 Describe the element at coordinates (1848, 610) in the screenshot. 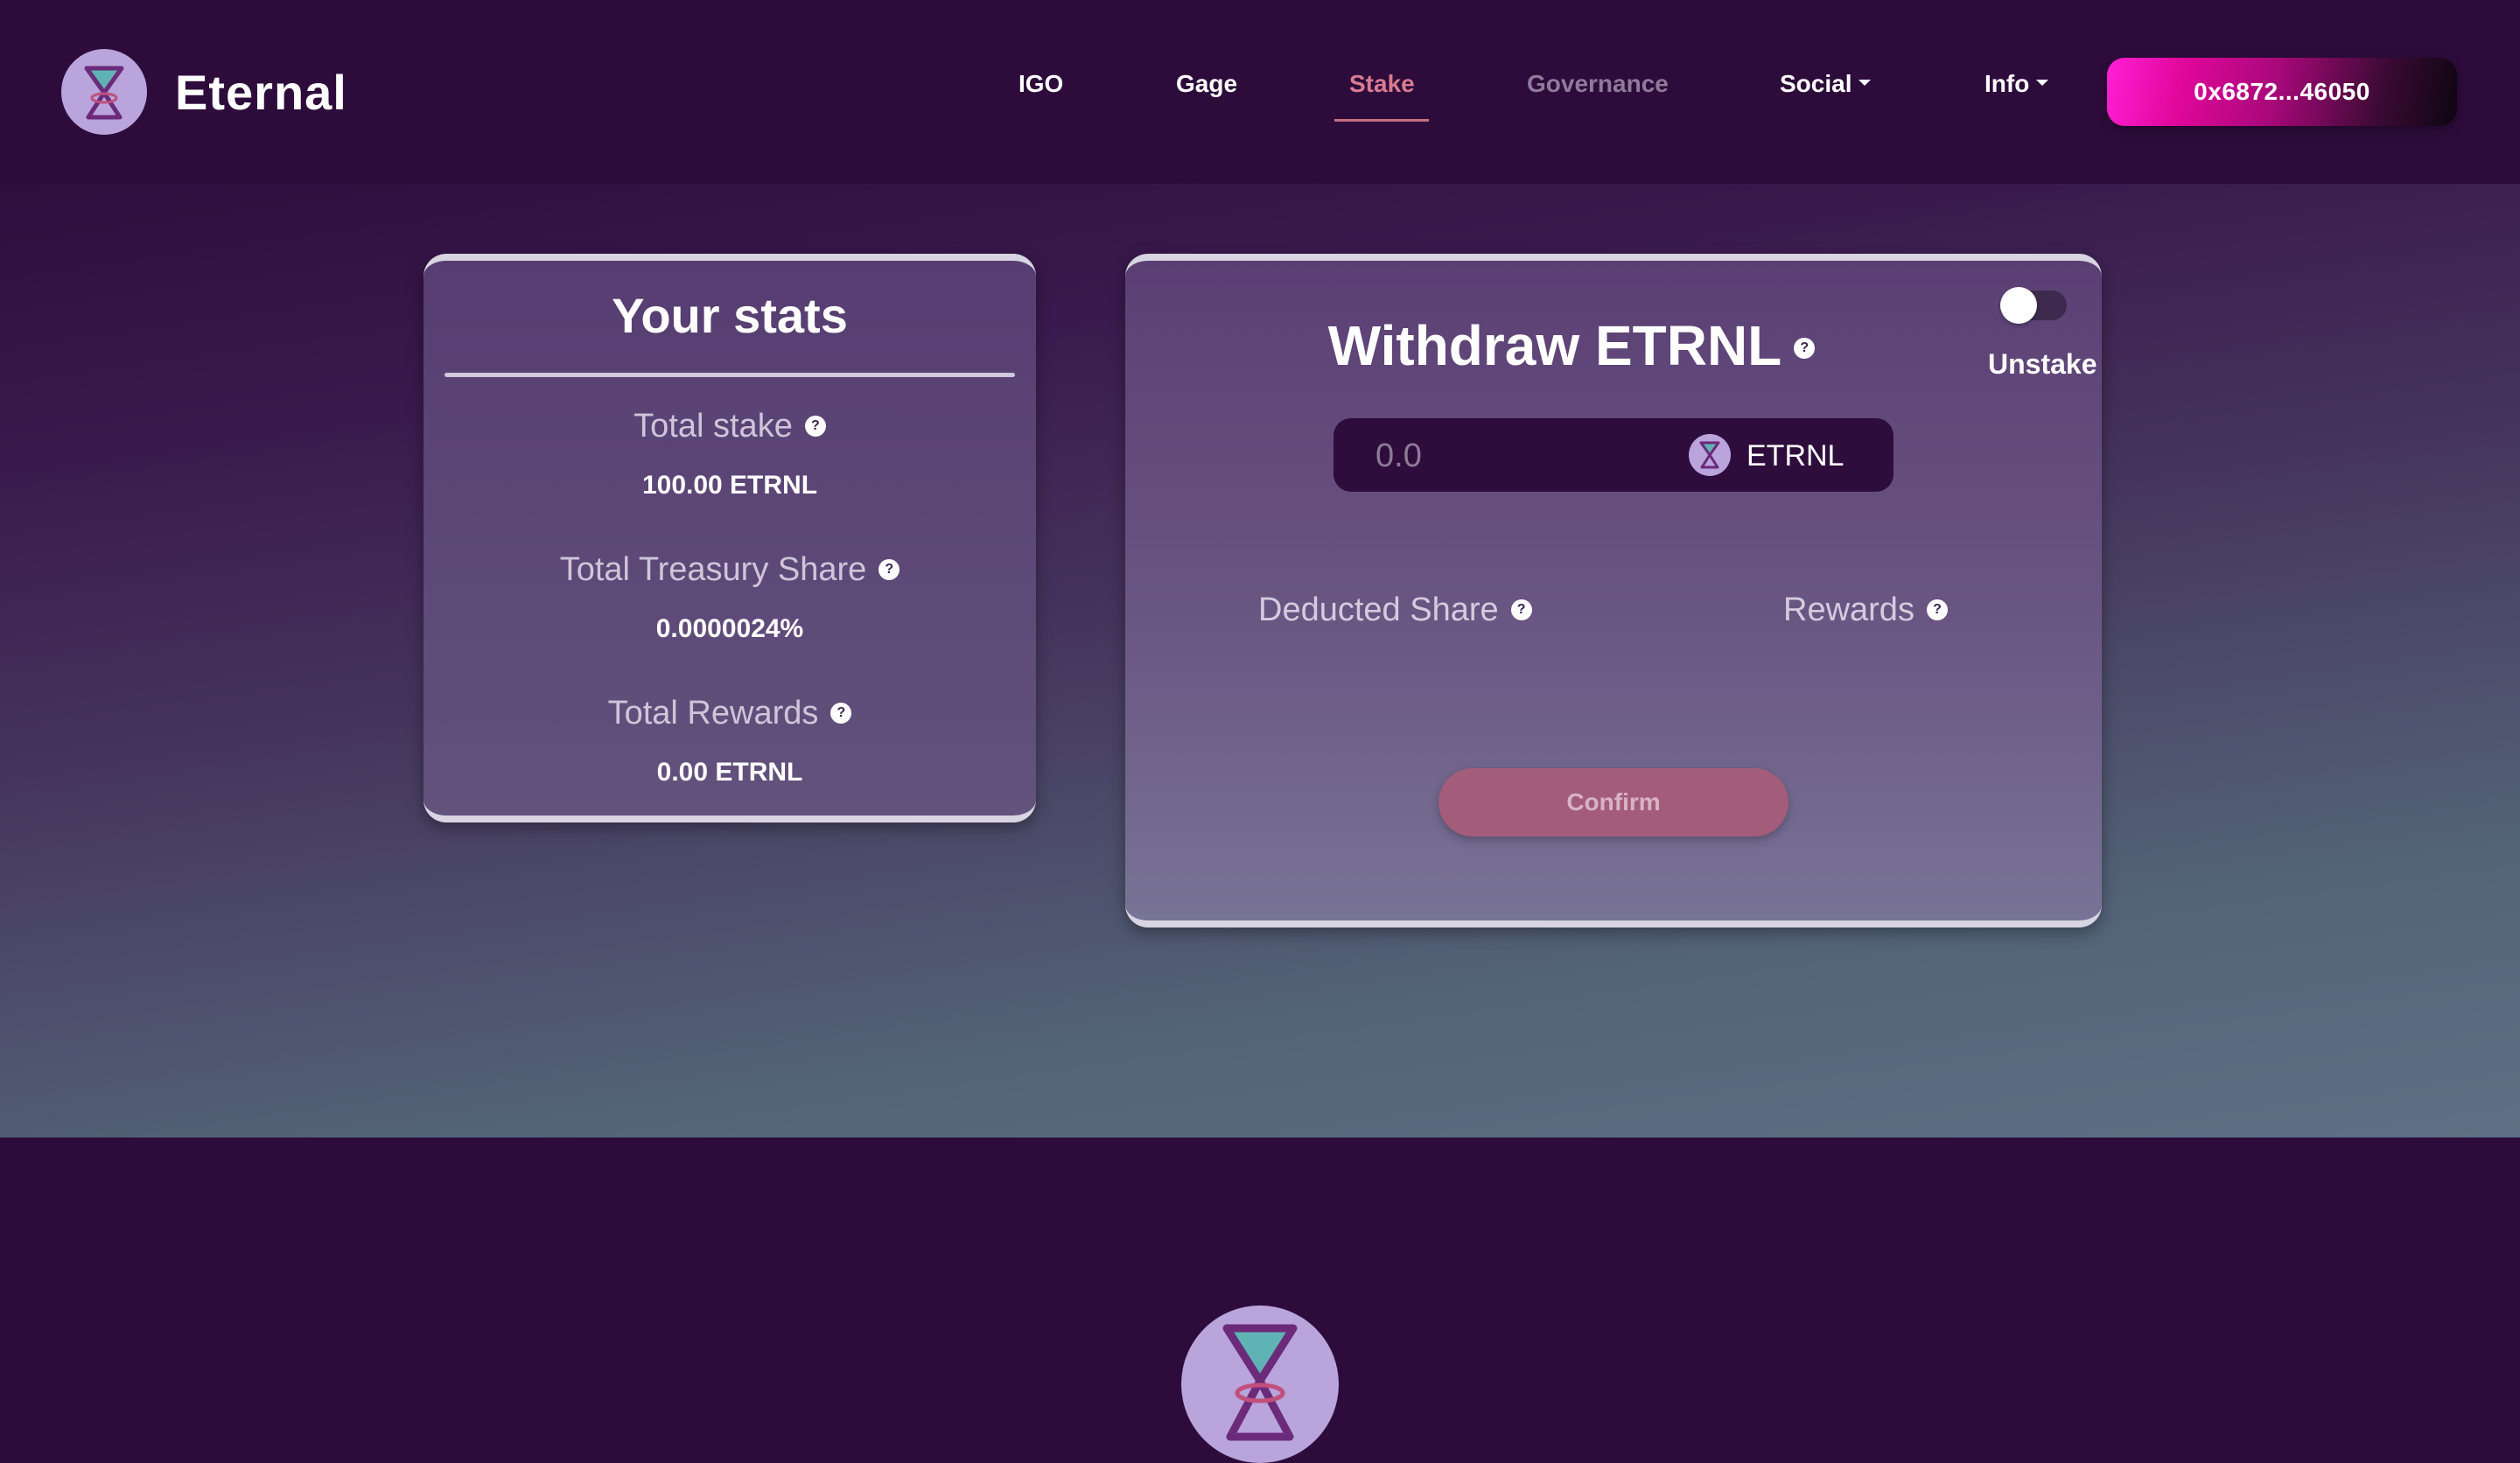

I see `rewards-label-text: Rewards` at that location.